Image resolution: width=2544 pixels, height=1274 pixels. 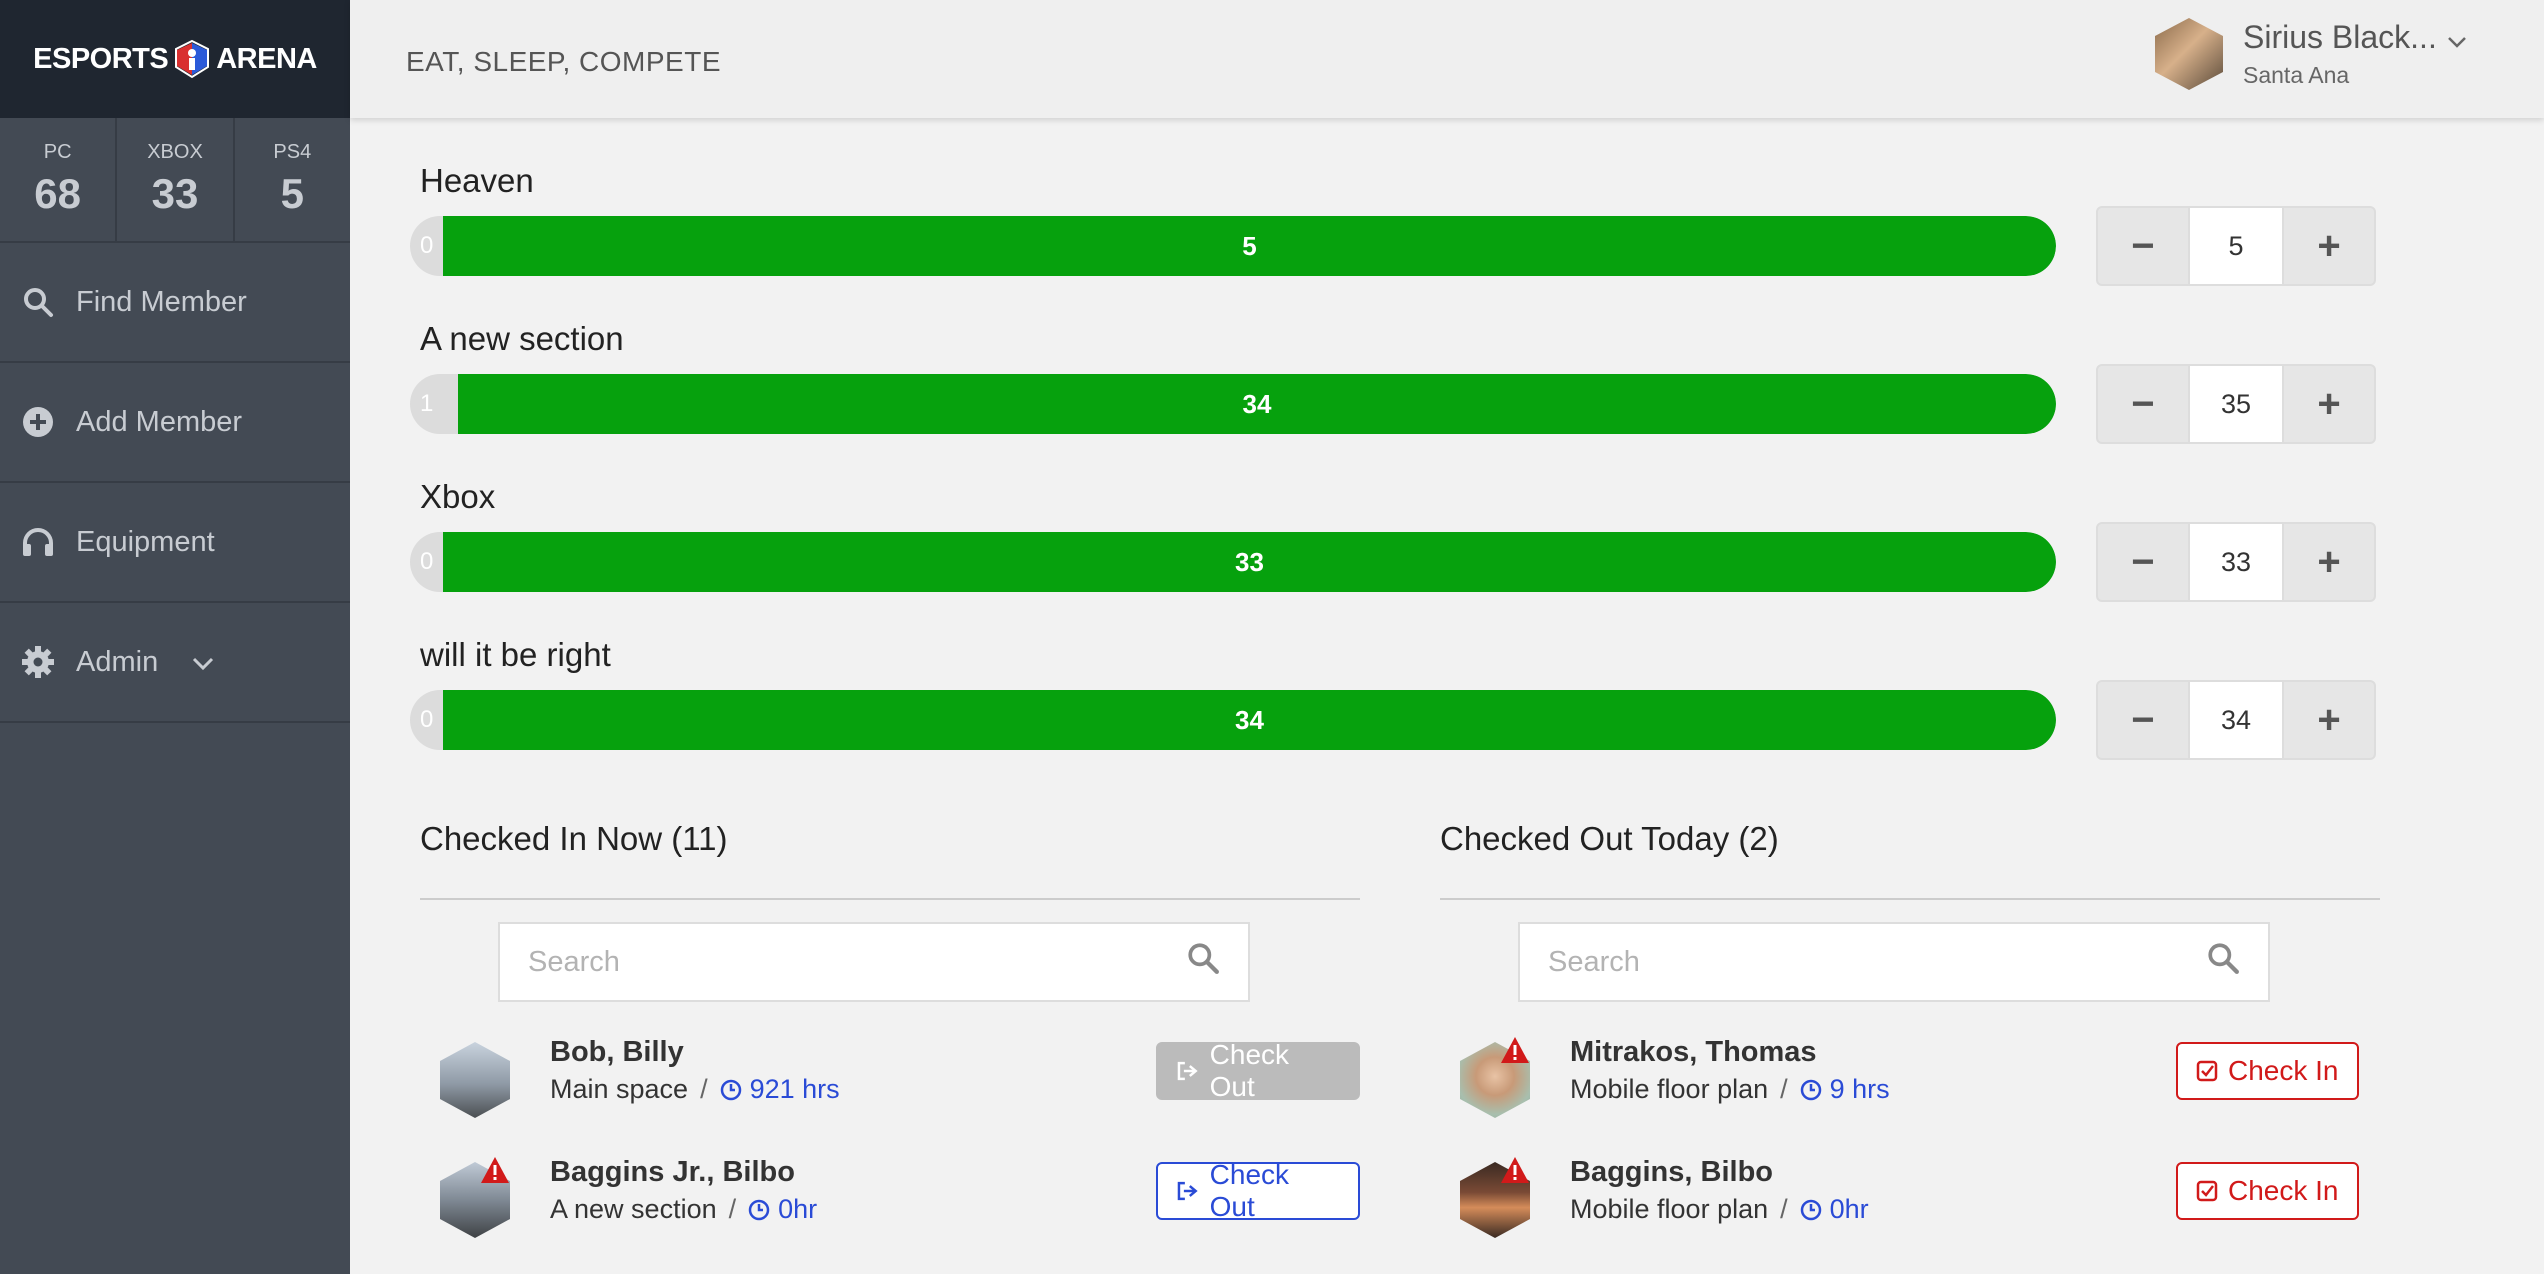 I want to click on member-hours: 921 hrs, so click(x=780, y=1089).